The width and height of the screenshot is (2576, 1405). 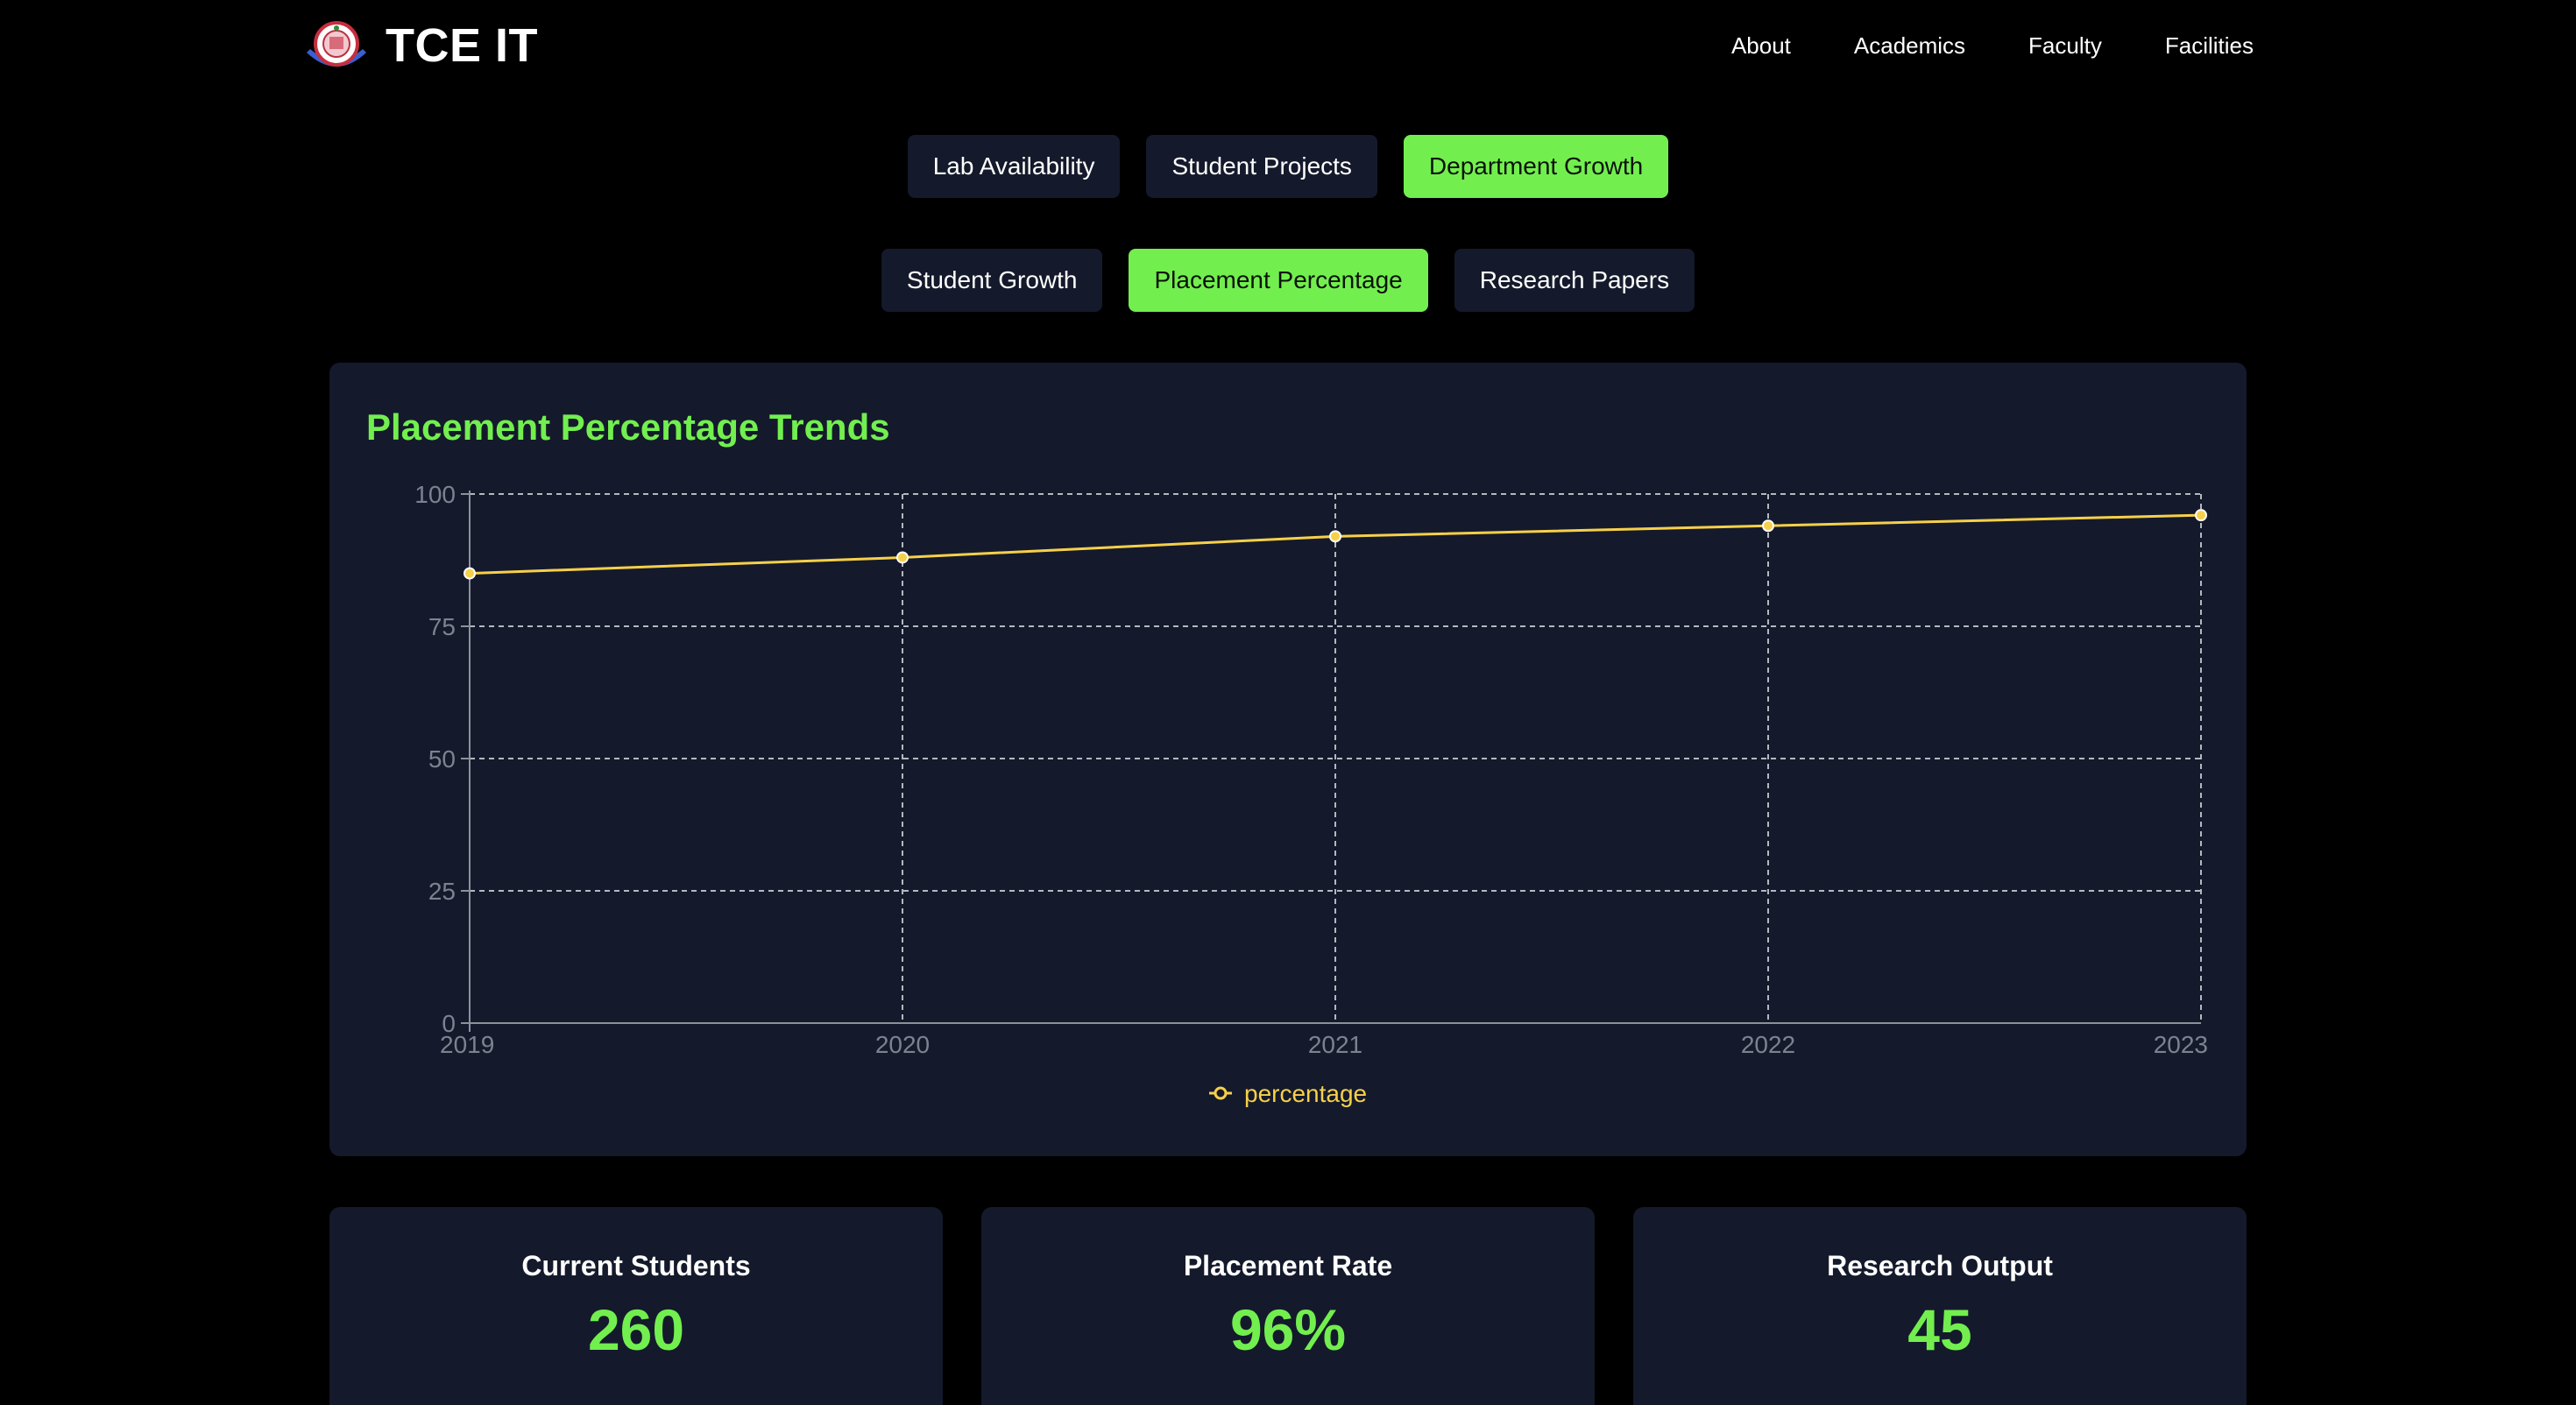 I want to click on stat-card-current-students: Current Students 260, so click(x=636, y=1306).